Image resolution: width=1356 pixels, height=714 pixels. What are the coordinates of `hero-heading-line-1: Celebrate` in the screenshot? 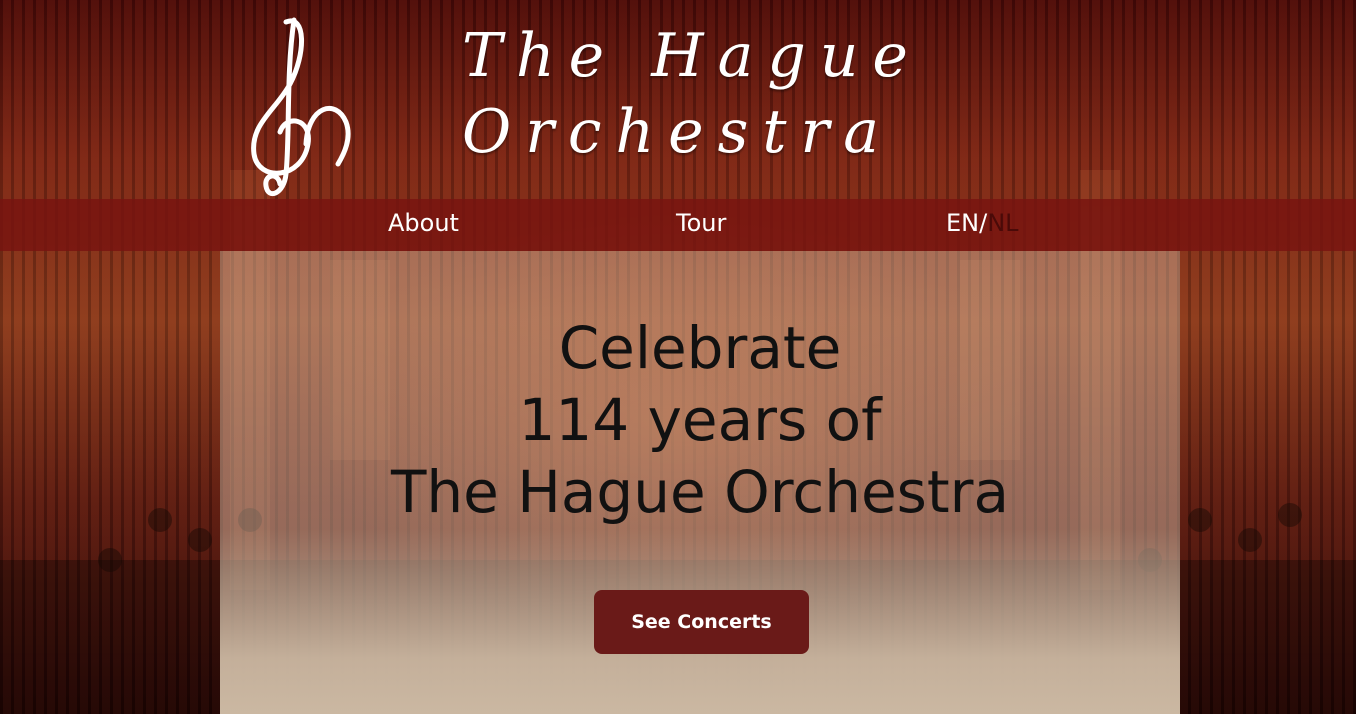 It's located at (700, 348).